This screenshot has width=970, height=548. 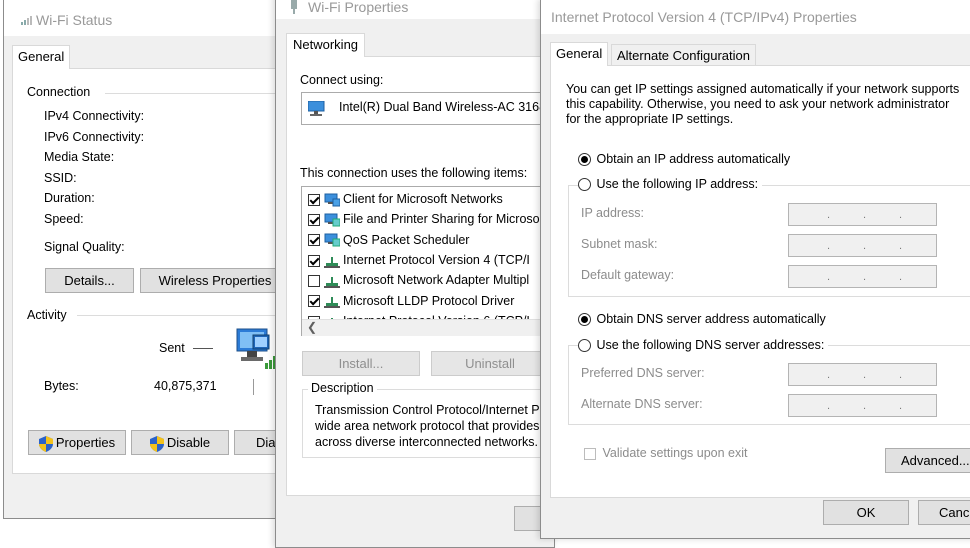 What do you see at coordinates (358, 7) in the screenshot?
I see `window-title: Wi-Fi Properties` at bounding box center [358, 7].